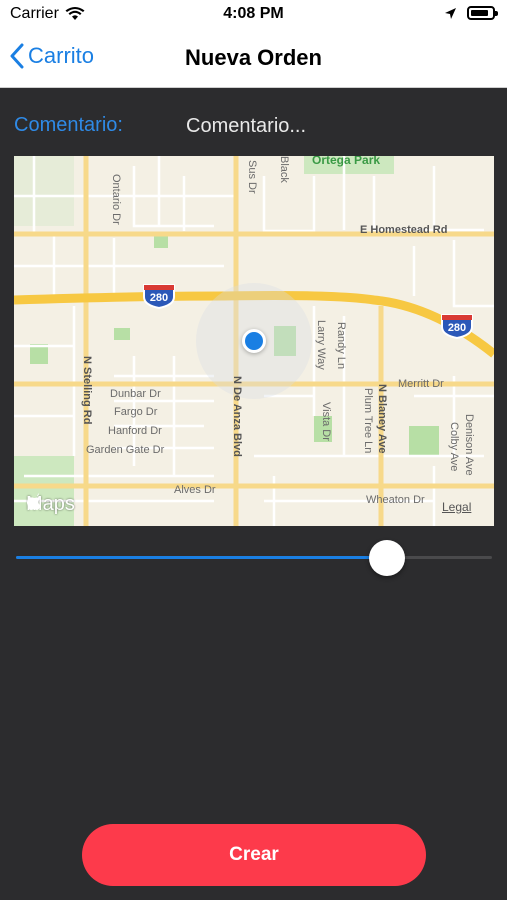 This screenshot has height=900, width=507. Describe the element at coordinates (254, 855) in the screenshot. I see `create-button: Crear` at that location.